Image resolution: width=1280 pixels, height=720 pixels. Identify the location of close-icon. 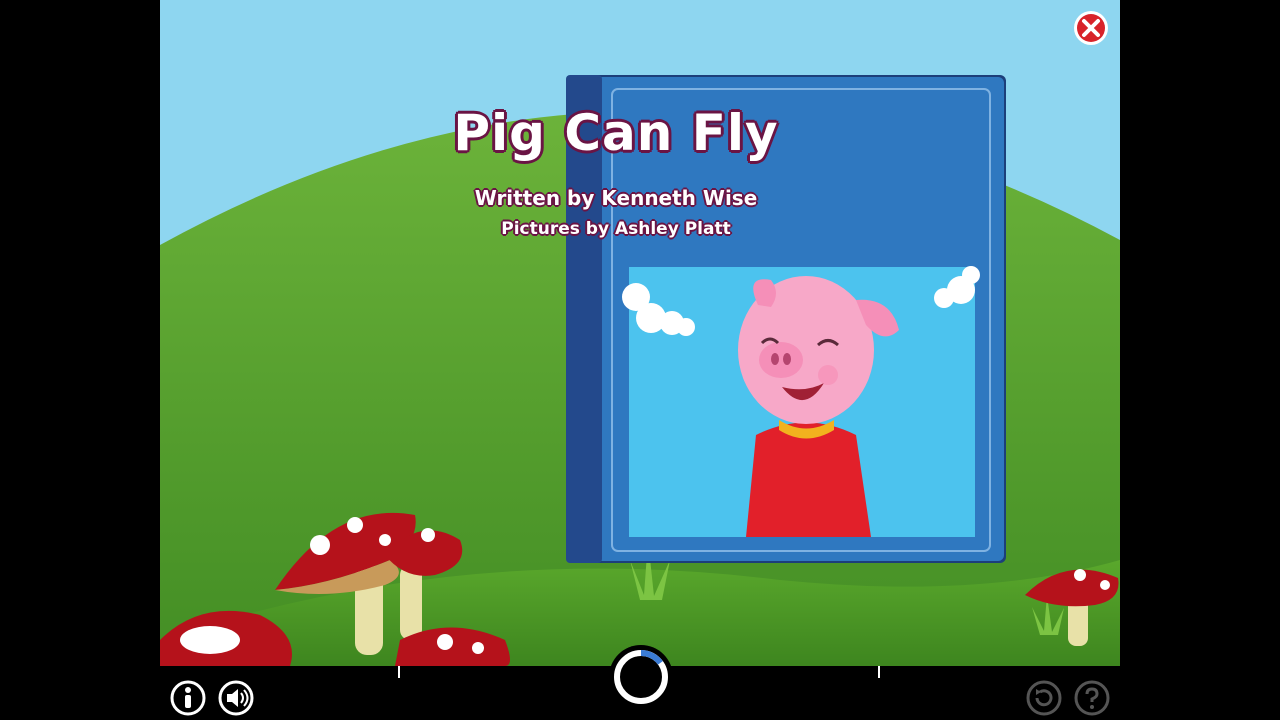
(1091, 28).